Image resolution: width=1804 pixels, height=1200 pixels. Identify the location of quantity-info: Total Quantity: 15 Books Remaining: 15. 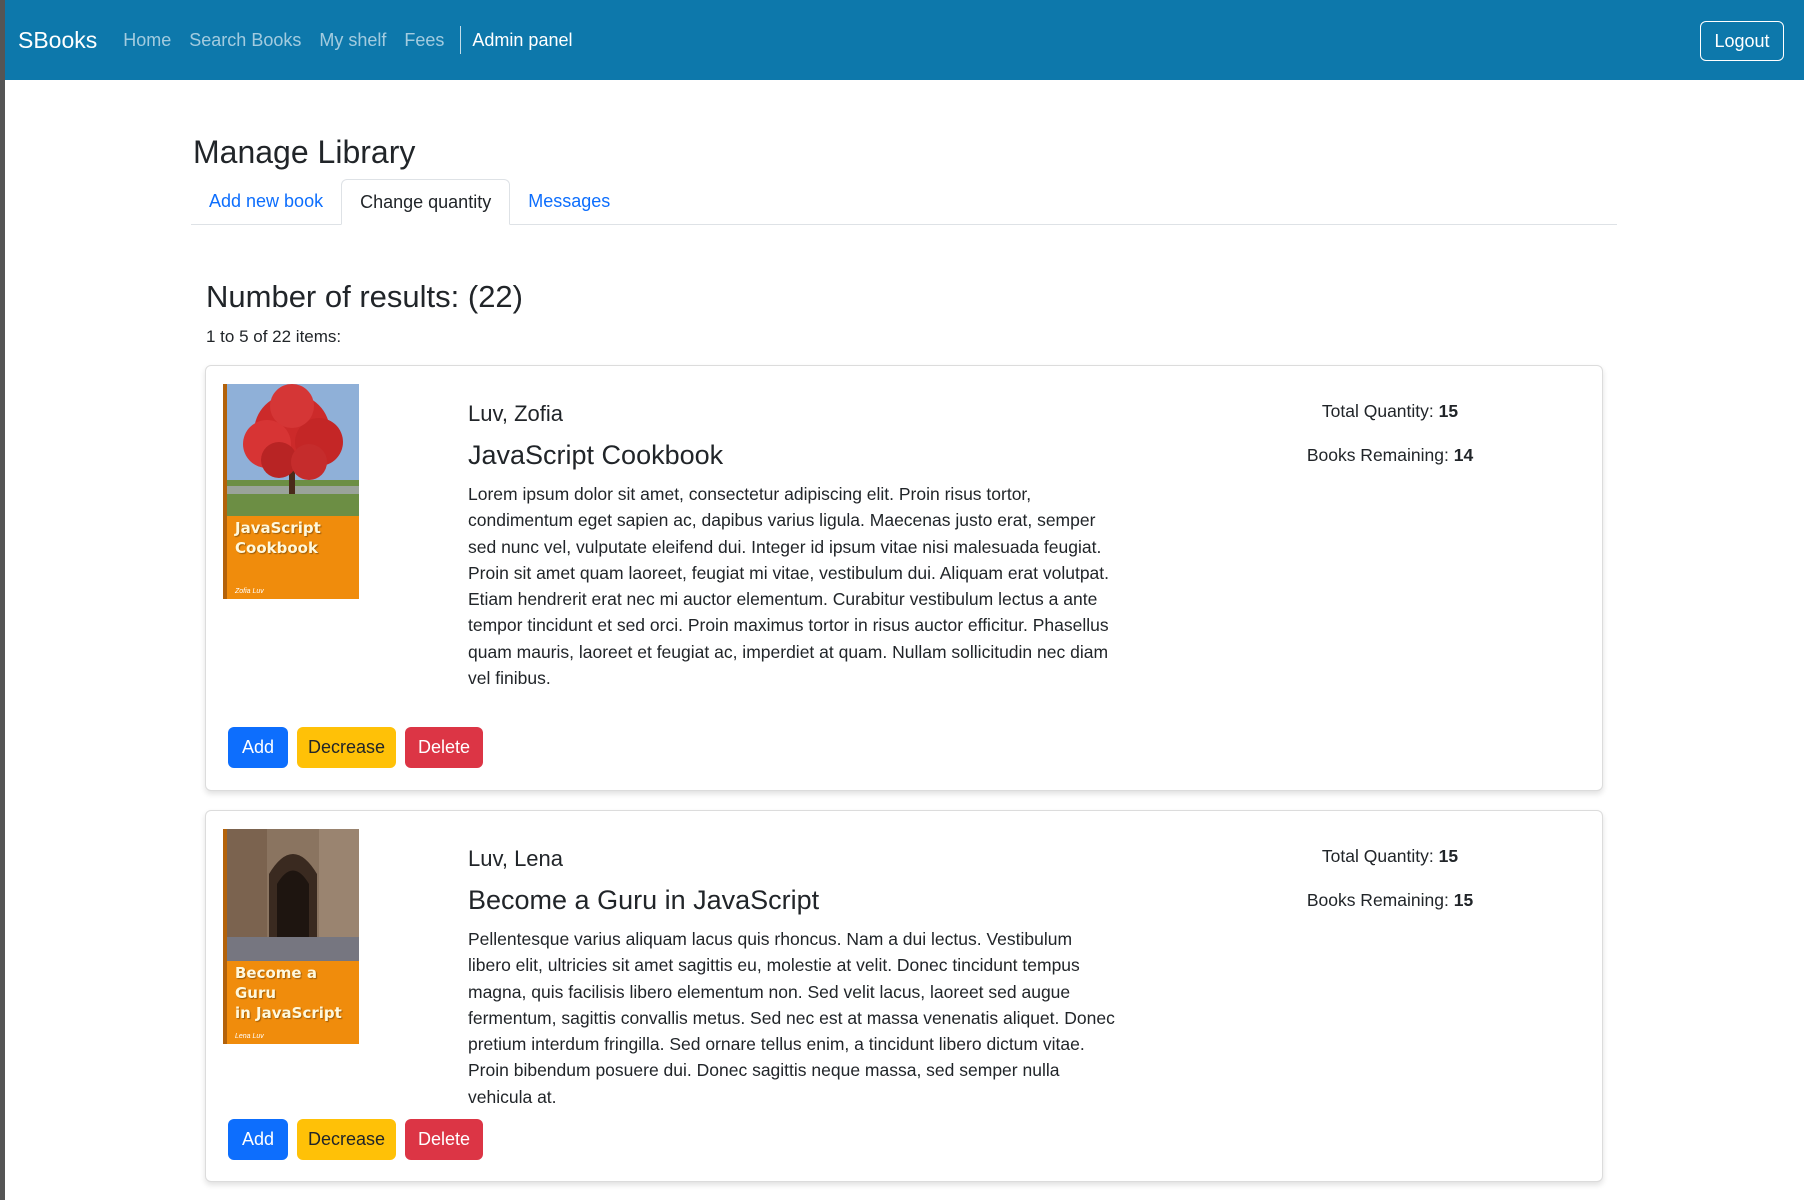
(1390, 890).